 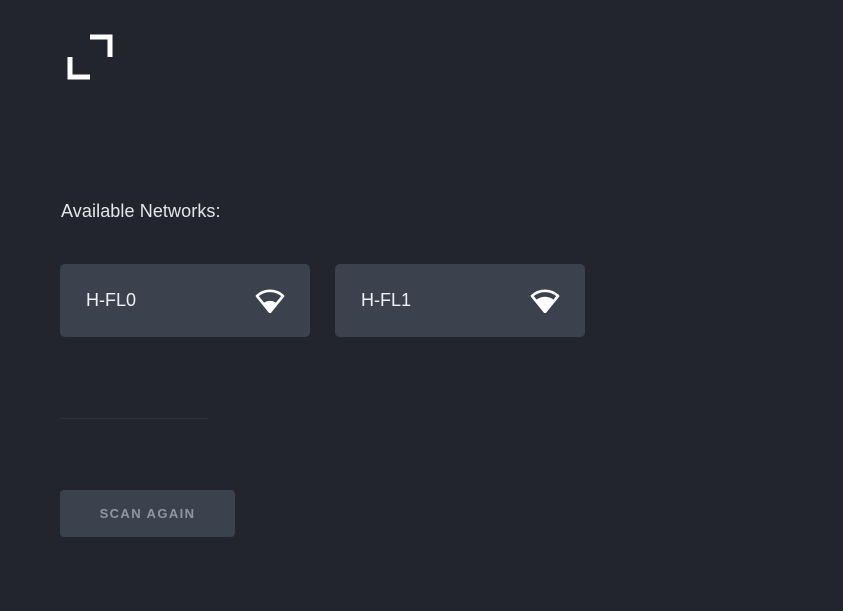 I want to click on wifi-signal-medium-icon, so click(x=270, y=301).